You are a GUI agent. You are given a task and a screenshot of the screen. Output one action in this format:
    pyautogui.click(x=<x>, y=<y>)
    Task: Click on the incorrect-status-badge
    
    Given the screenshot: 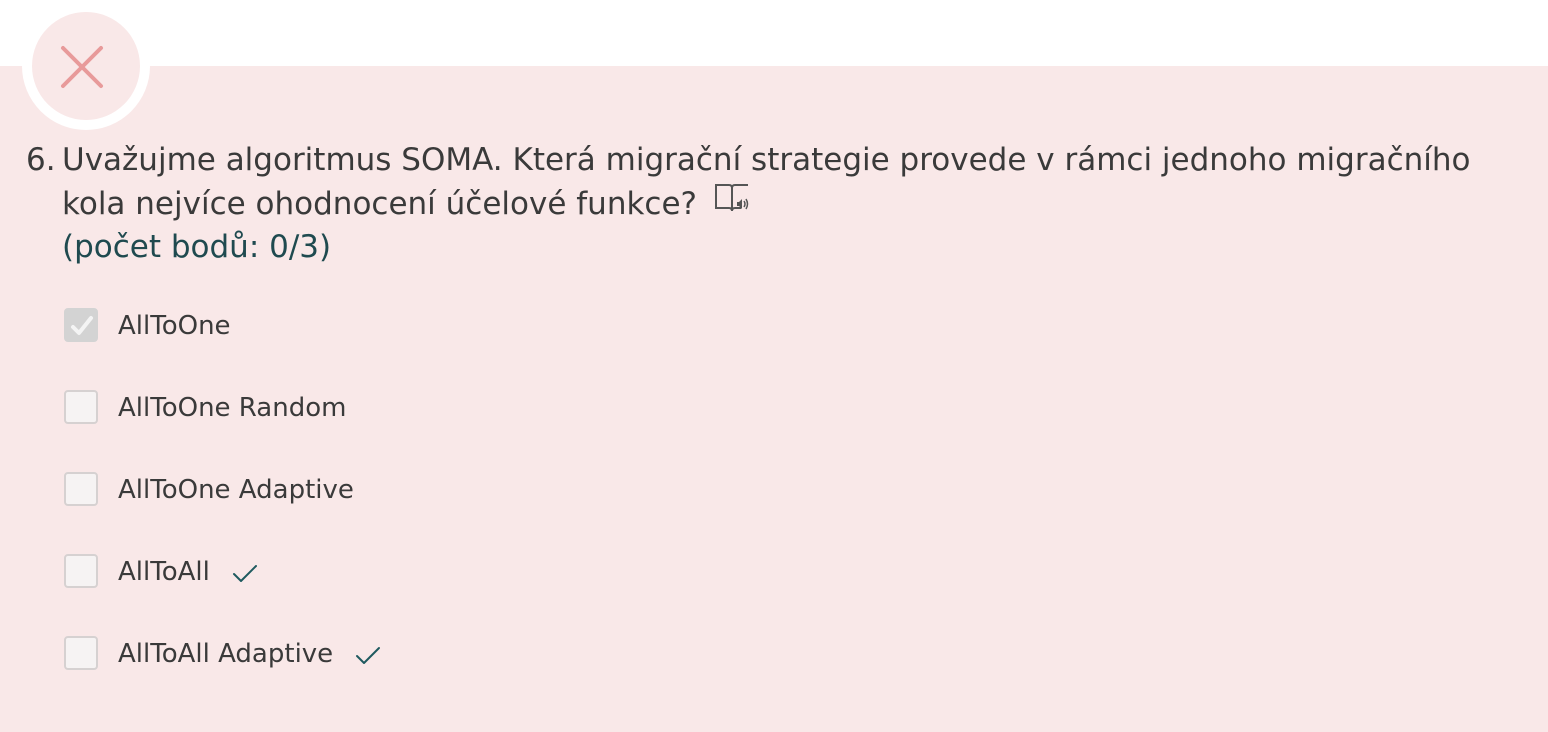 What is the action you would take?
    pyautogui.click(x=86, y=66)
    